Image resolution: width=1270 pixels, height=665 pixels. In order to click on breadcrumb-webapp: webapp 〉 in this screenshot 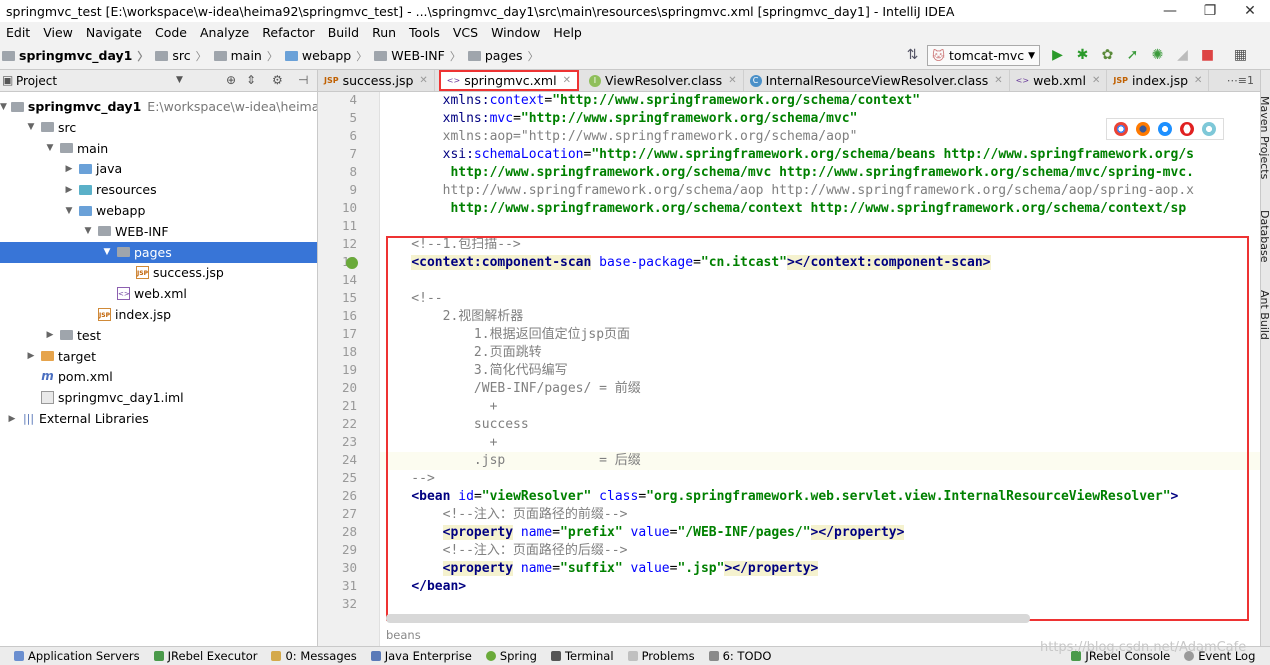, I will do `click(327, 56)`.